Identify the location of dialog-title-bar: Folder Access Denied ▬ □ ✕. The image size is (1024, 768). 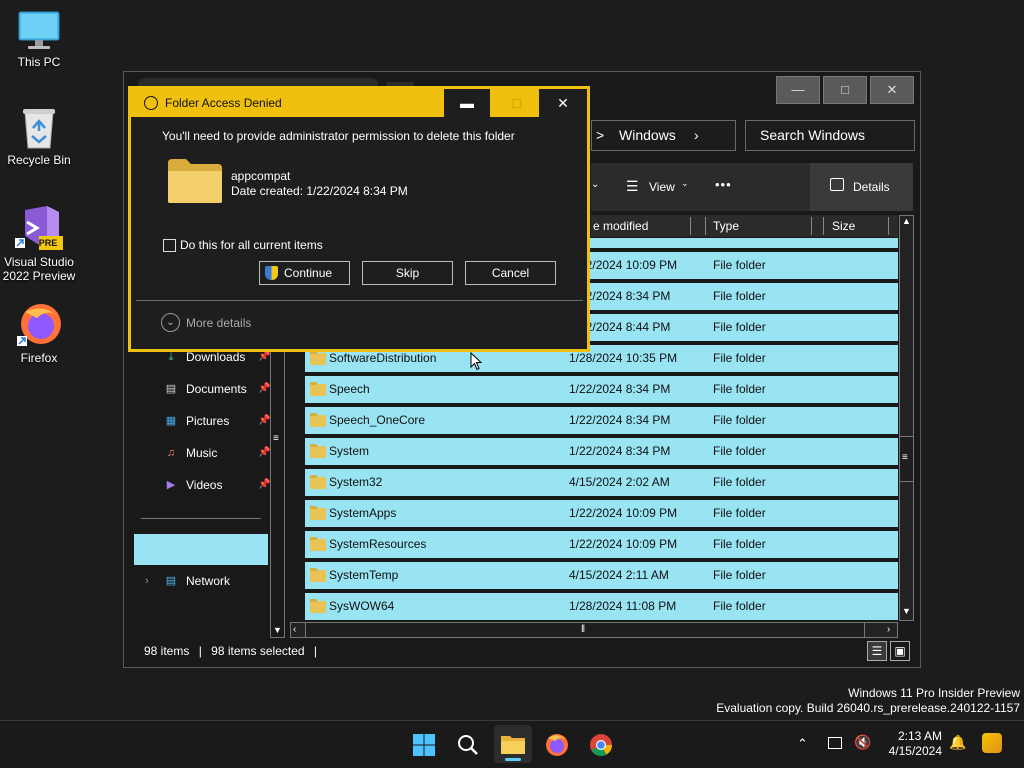
(359, 103).